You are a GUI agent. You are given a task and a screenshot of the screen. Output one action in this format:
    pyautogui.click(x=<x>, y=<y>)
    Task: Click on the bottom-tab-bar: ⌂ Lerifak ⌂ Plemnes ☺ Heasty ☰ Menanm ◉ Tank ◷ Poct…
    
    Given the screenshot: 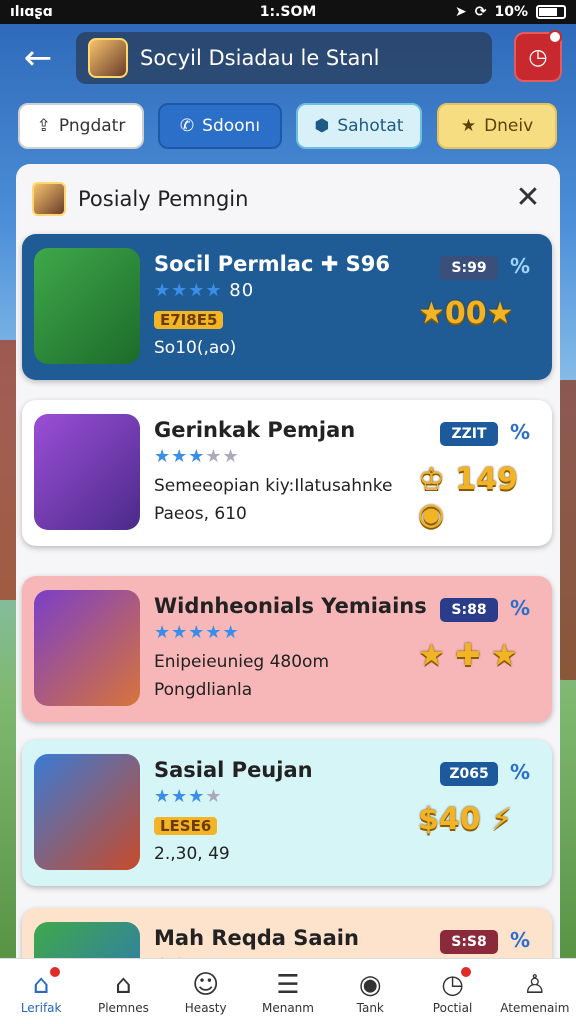 What is the action you would take?
    pyautogui.click(x=288, y=991)
    